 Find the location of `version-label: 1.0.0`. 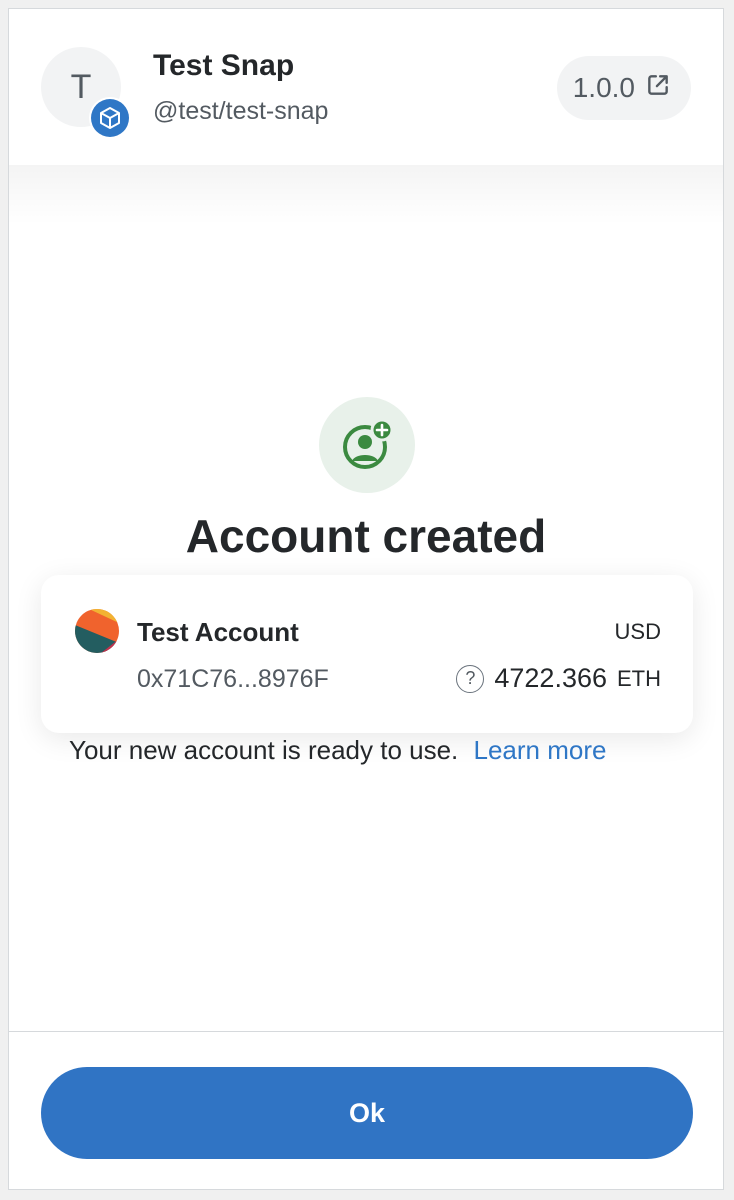

version-label: 1.0.0 is located at coordinates (603, 87).